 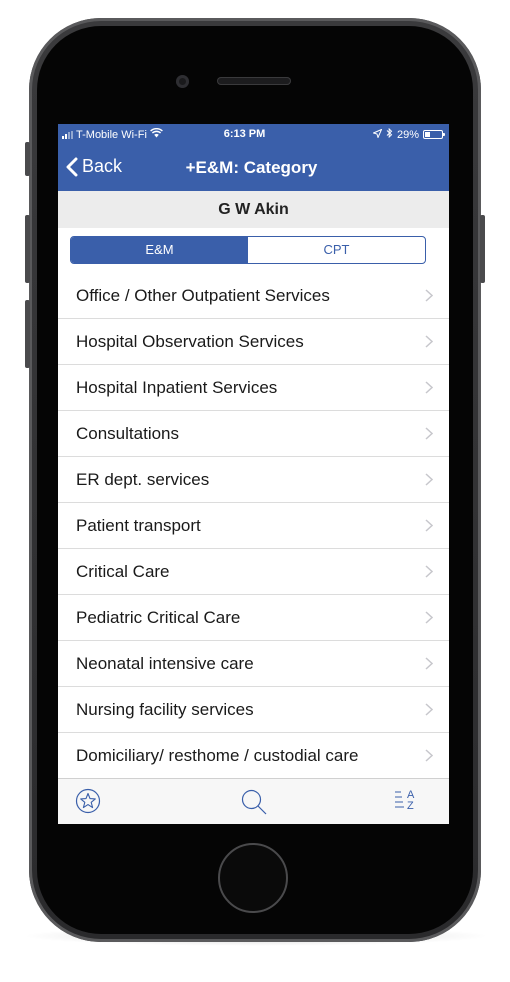 What do you see at coordinates (143, 479) in the screenshot?
I see `list-item-label: ER dept. services` at bounding box center [143, 479].